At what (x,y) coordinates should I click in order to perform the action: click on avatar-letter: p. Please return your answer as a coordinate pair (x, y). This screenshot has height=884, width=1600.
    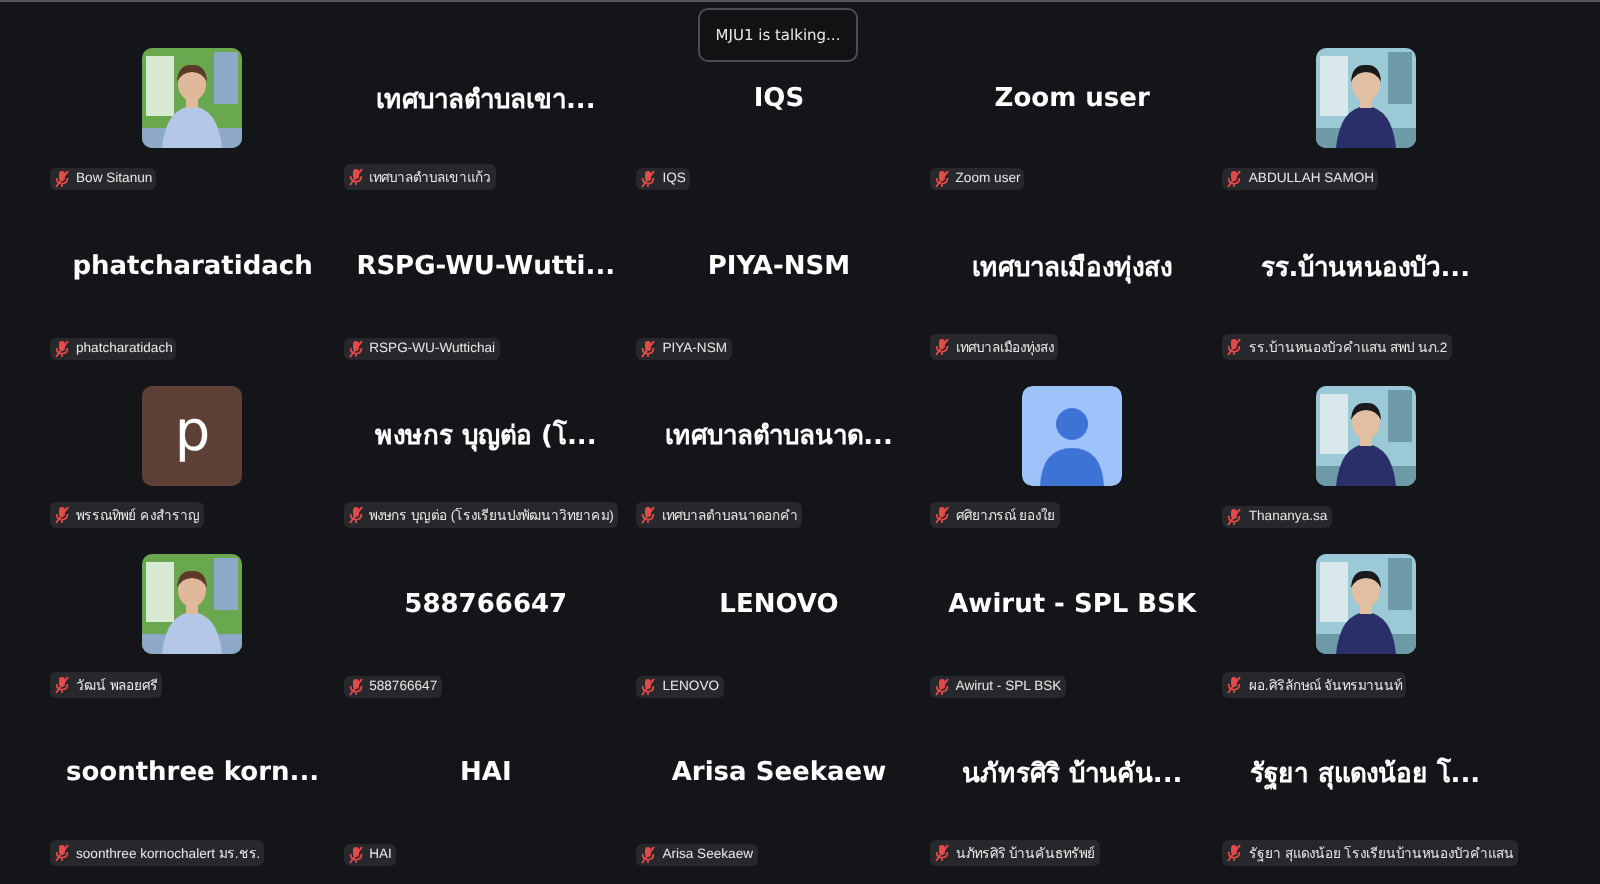
    Looking at the image, I should click on (192, 435).